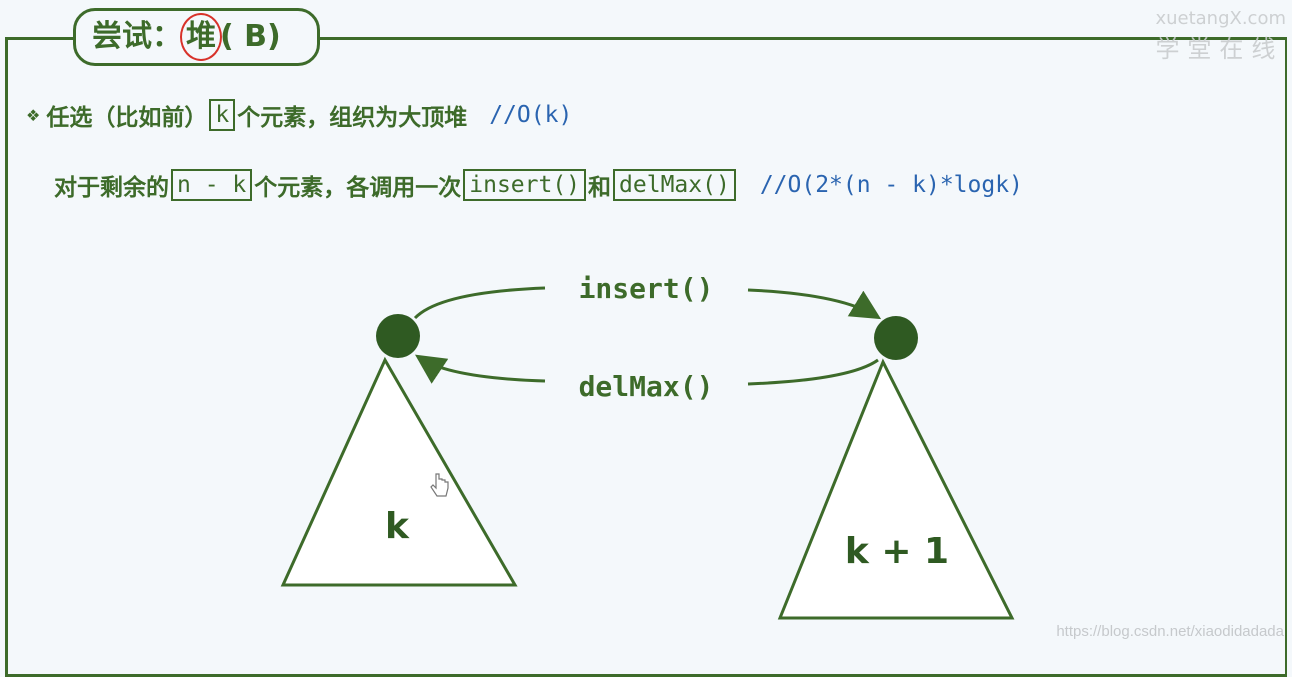 The height and width of the screenshot is (677, 1292). I want to click on insert-arrow-left, so click(479, 303).